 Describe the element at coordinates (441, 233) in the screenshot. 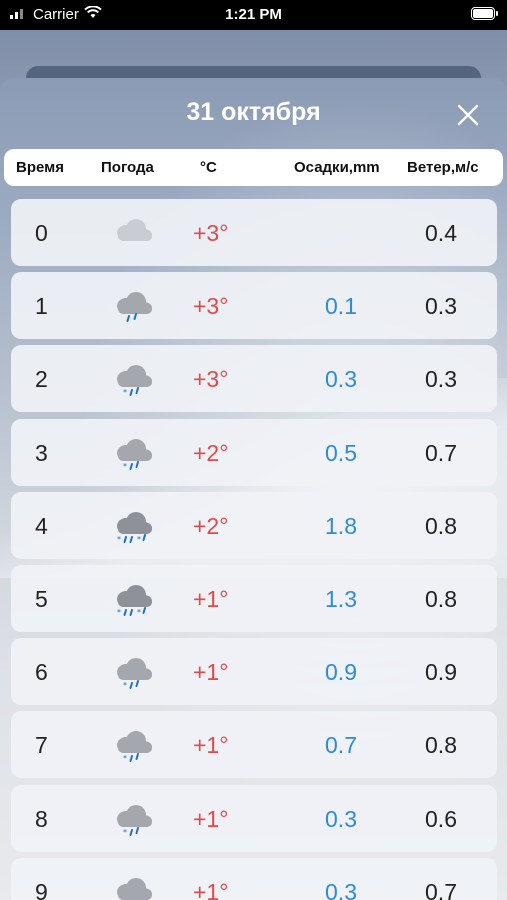

I see `wind-value: 0.4` at that location.